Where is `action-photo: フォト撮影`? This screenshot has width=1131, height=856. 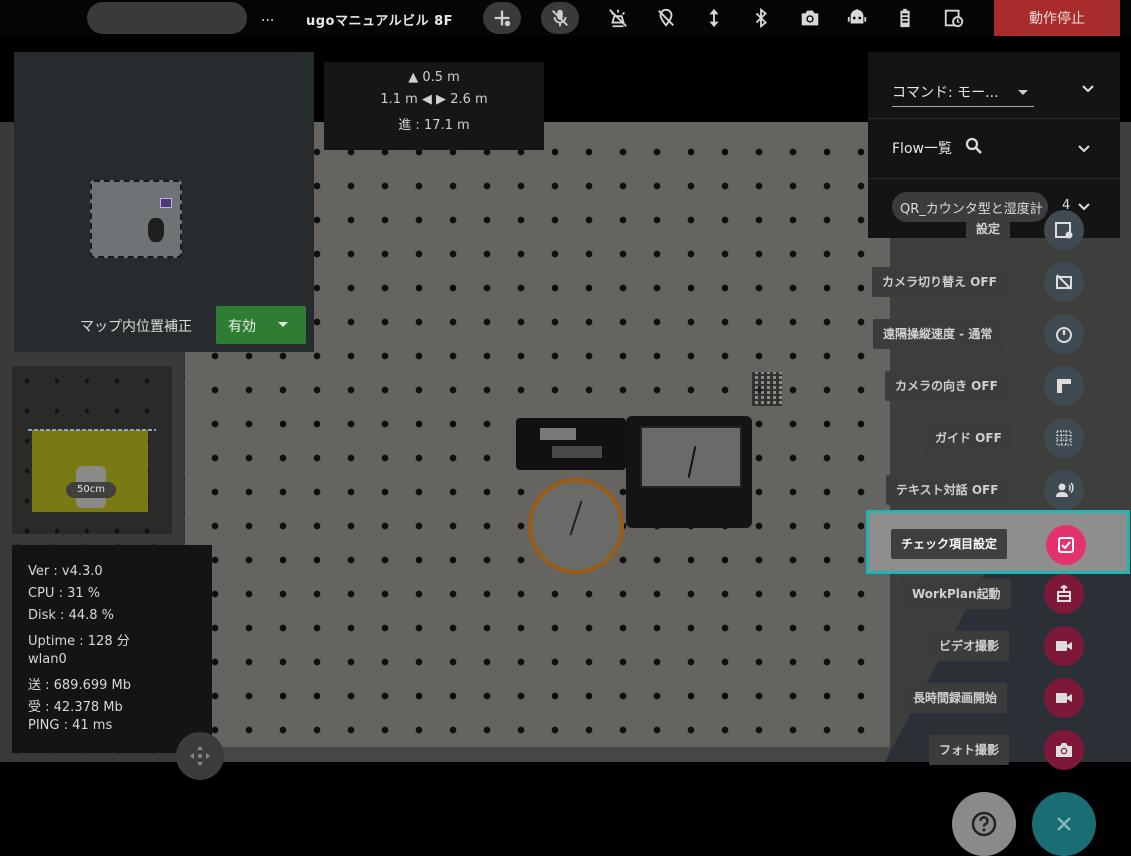
action-photo: フォト撮影 is located at coordinates (565, 750).